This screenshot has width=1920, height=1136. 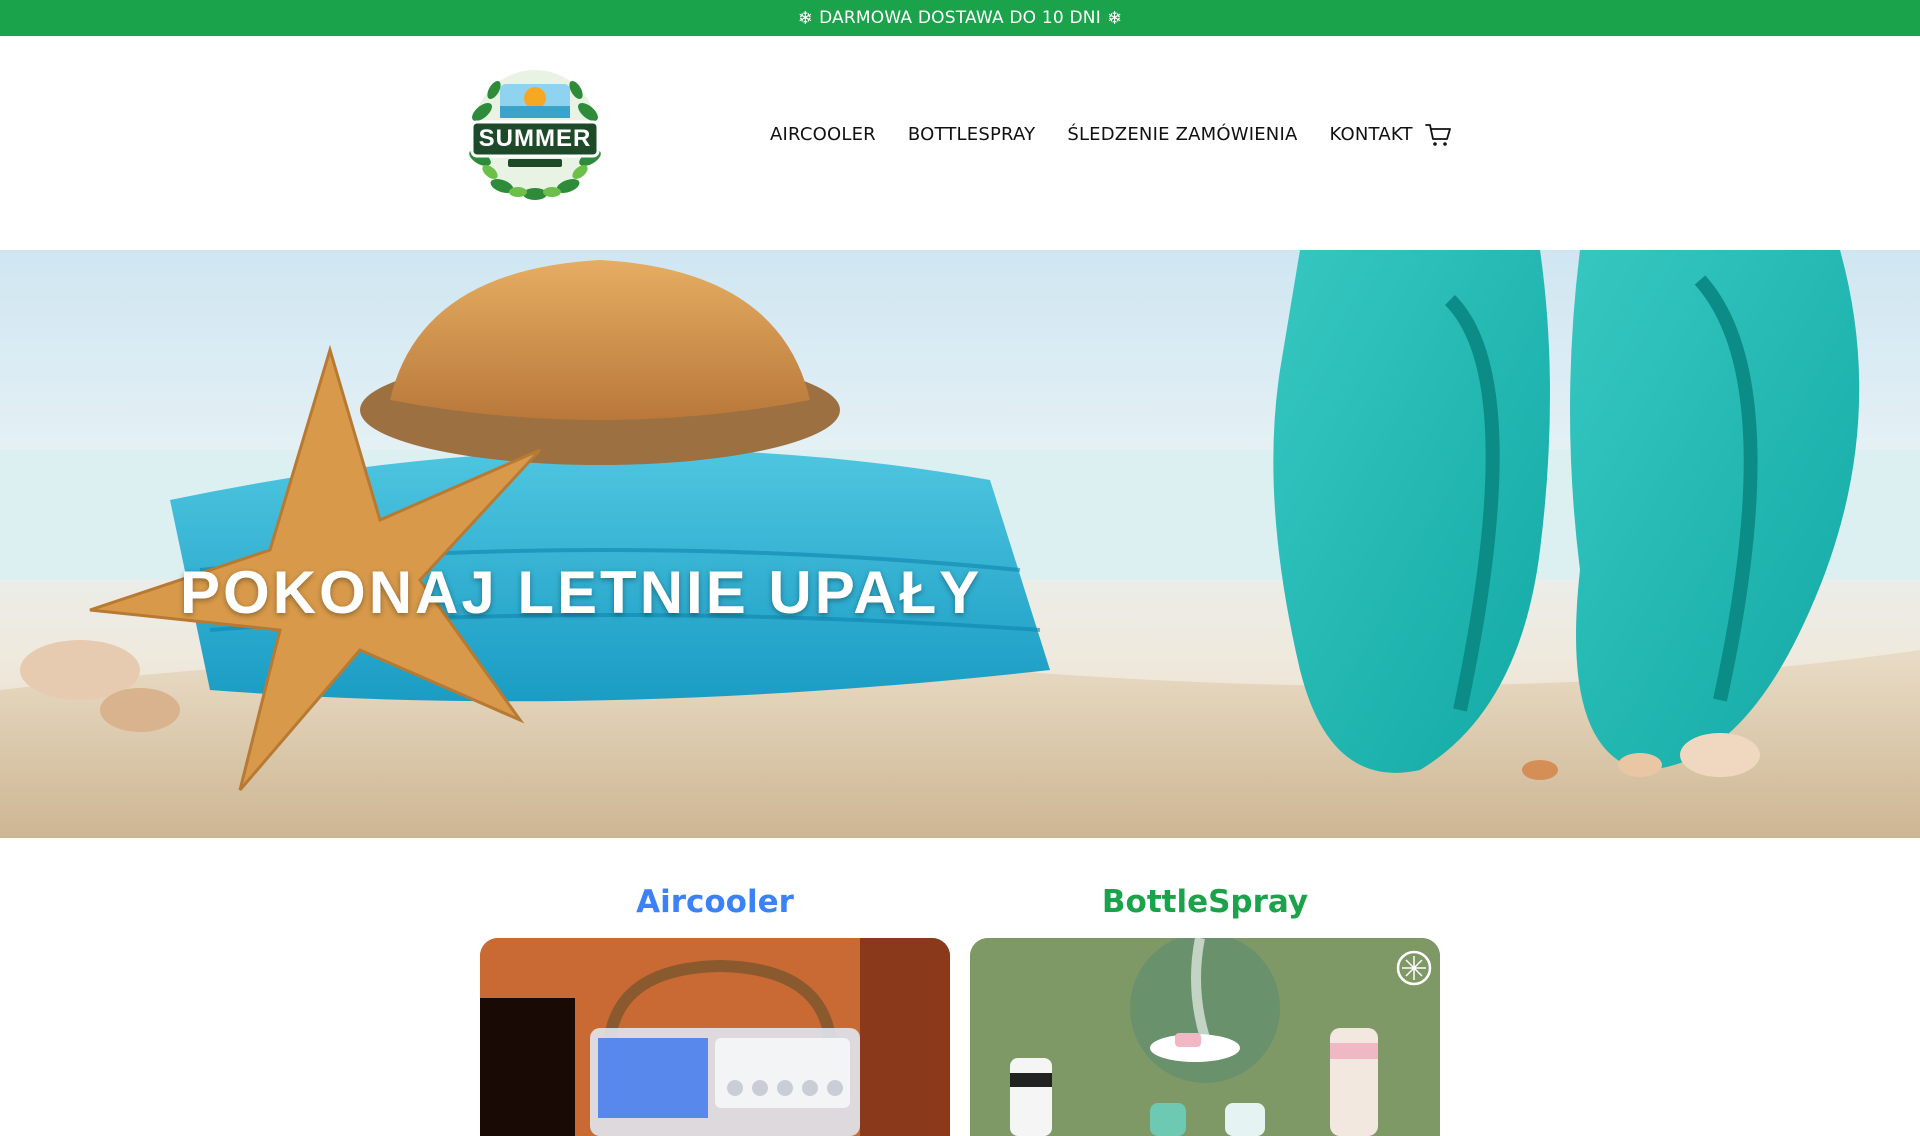 I want to click on cart-button, so click(x=1438, y=135).